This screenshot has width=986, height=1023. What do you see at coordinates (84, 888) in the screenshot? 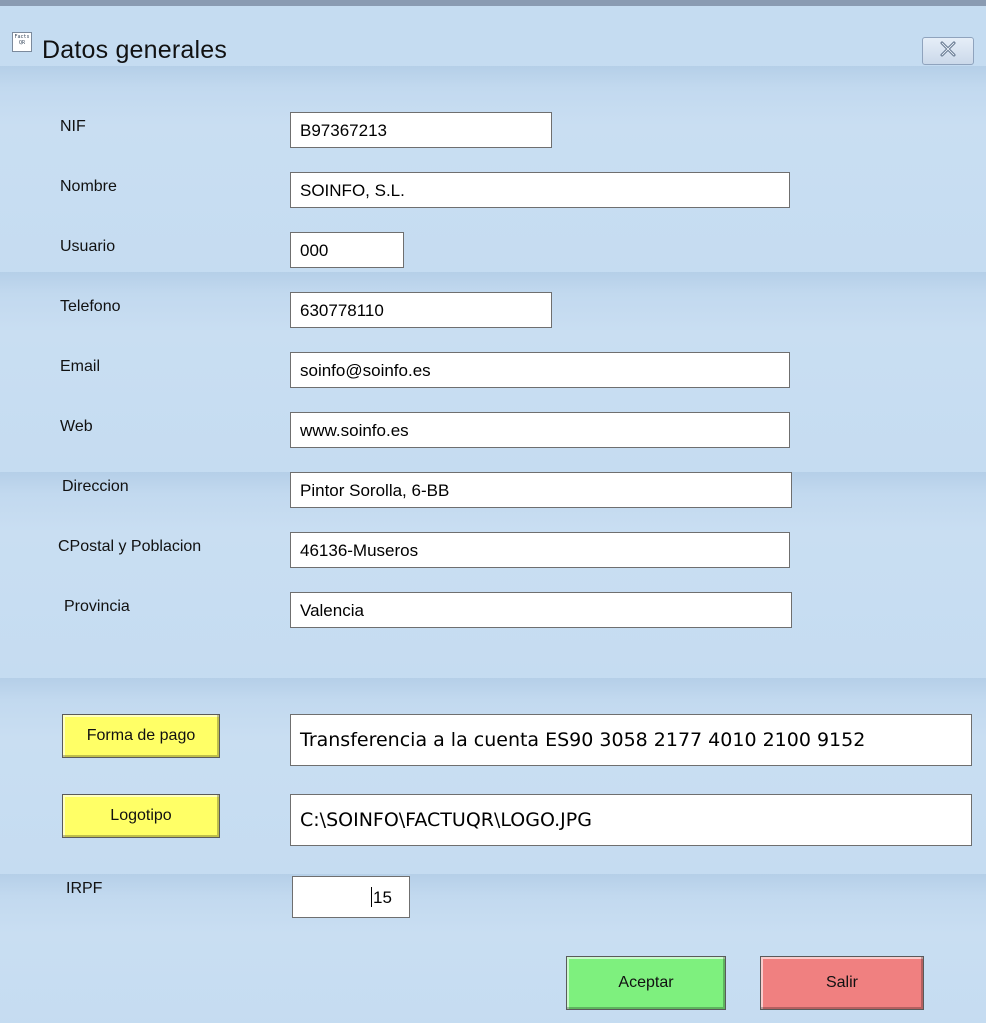
I see `irpf-label: IRPF` at bounding box center [84, 888].